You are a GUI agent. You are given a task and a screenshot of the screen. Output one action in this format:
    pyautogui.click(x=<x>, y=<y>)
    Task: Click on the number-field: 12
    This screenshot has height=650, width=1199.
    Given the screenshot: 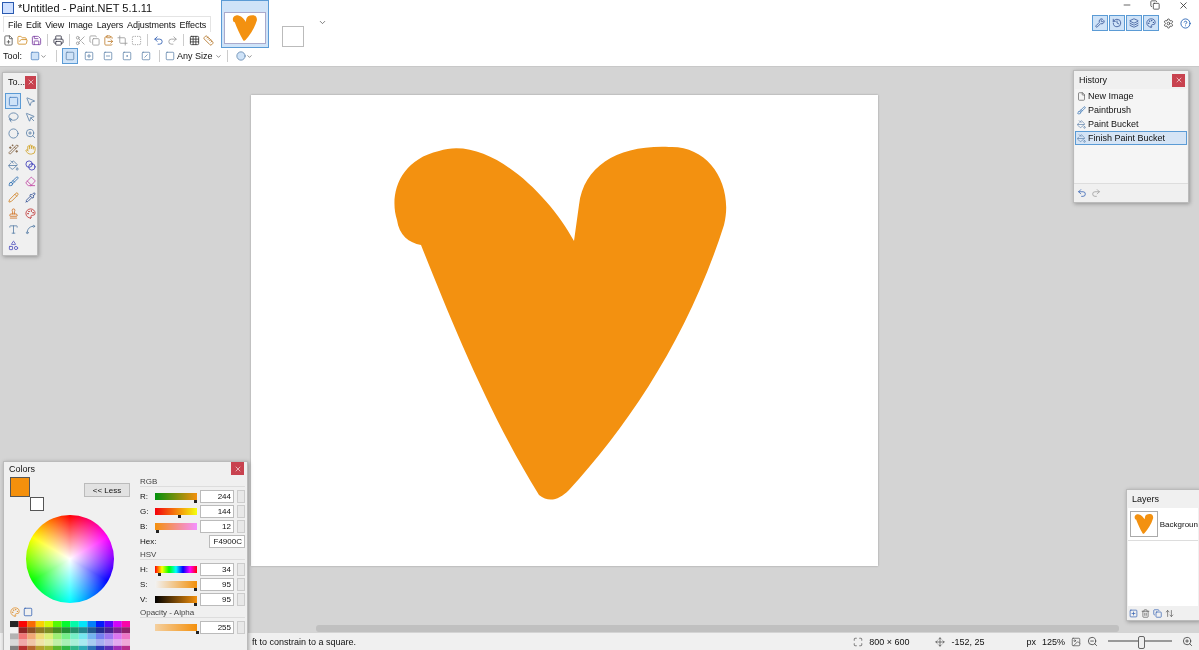 What is the action you would take?
    pyautogui.click(x=217, y=526)
    